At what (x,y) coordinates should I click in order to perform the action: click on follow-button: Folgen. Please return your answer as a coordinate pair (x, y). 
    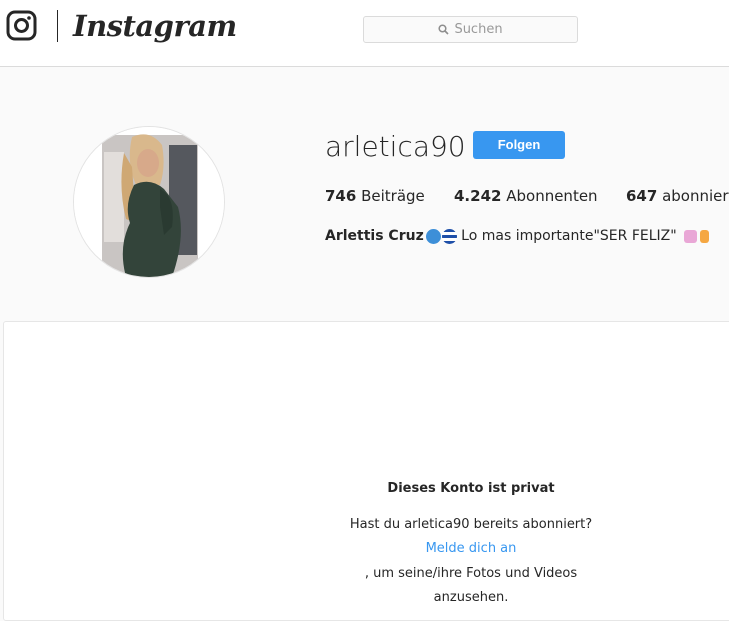
    Looking at the image, I should click on (519, 145).